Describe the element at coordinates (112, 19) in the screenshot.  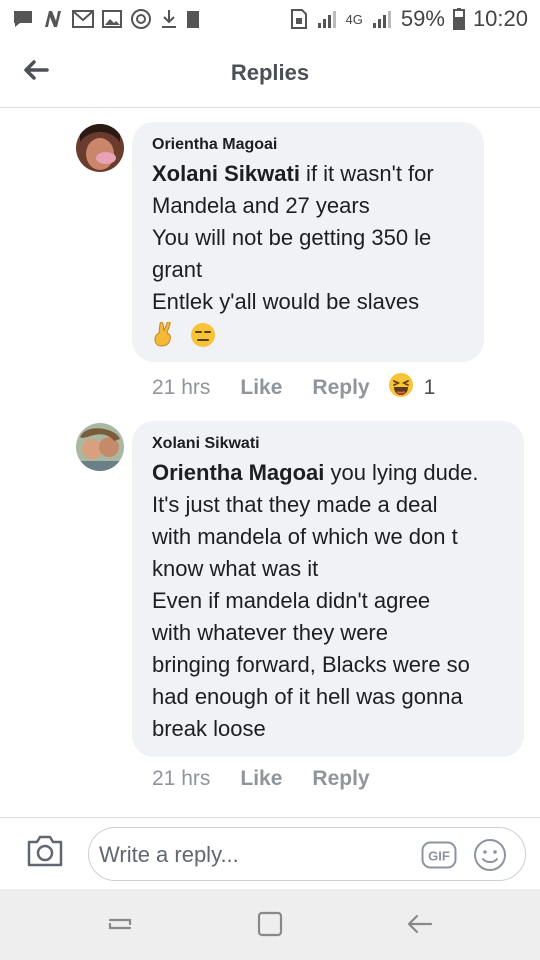
I see `gallery-icon` at that location.